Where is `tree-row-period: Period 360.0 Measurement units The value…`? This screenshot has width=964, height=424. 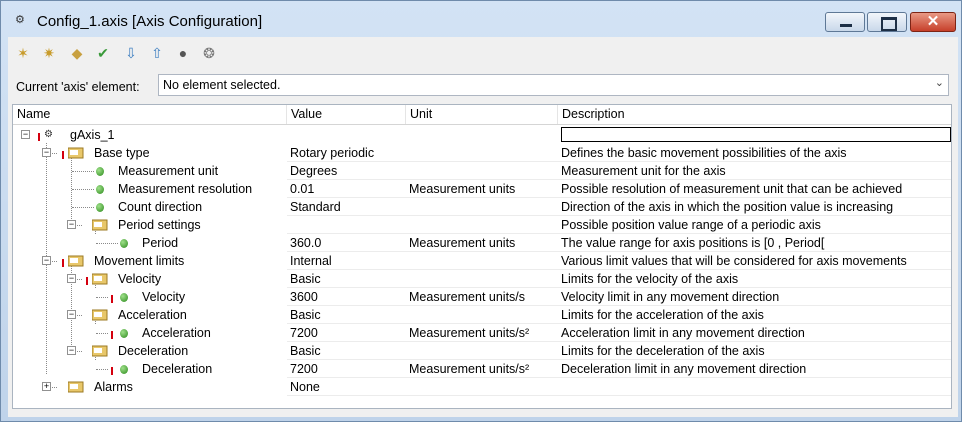 tree-row-period: Period 360.0 Measurement units The value… is located at coordinates (482, 243).